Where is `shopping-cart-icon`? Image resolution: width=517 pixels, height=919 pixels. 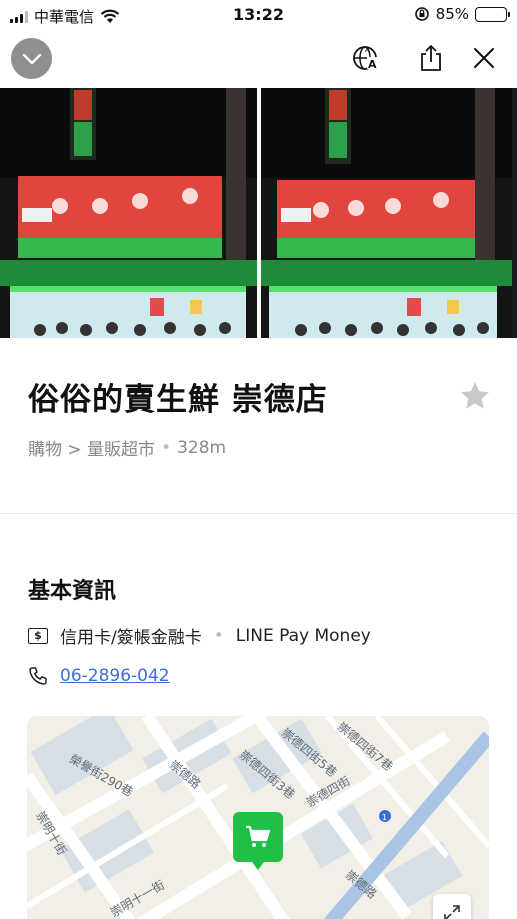
shopping-cart-icon is located at coordinates (258, 836).